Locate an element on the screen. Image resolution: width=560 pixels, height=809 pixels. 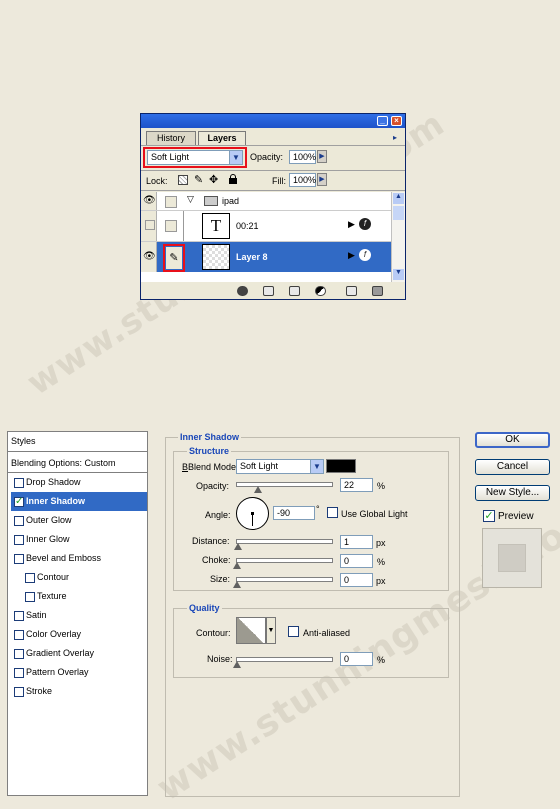
contour-preview is located at coordinates (251, 630).